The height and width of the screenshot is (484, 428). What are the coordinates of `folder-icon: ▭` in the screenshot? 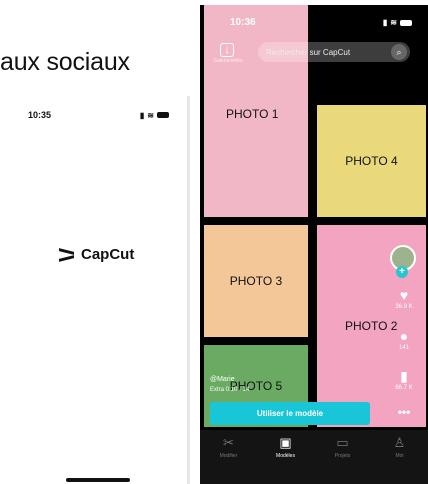 It's located at (342, 442).